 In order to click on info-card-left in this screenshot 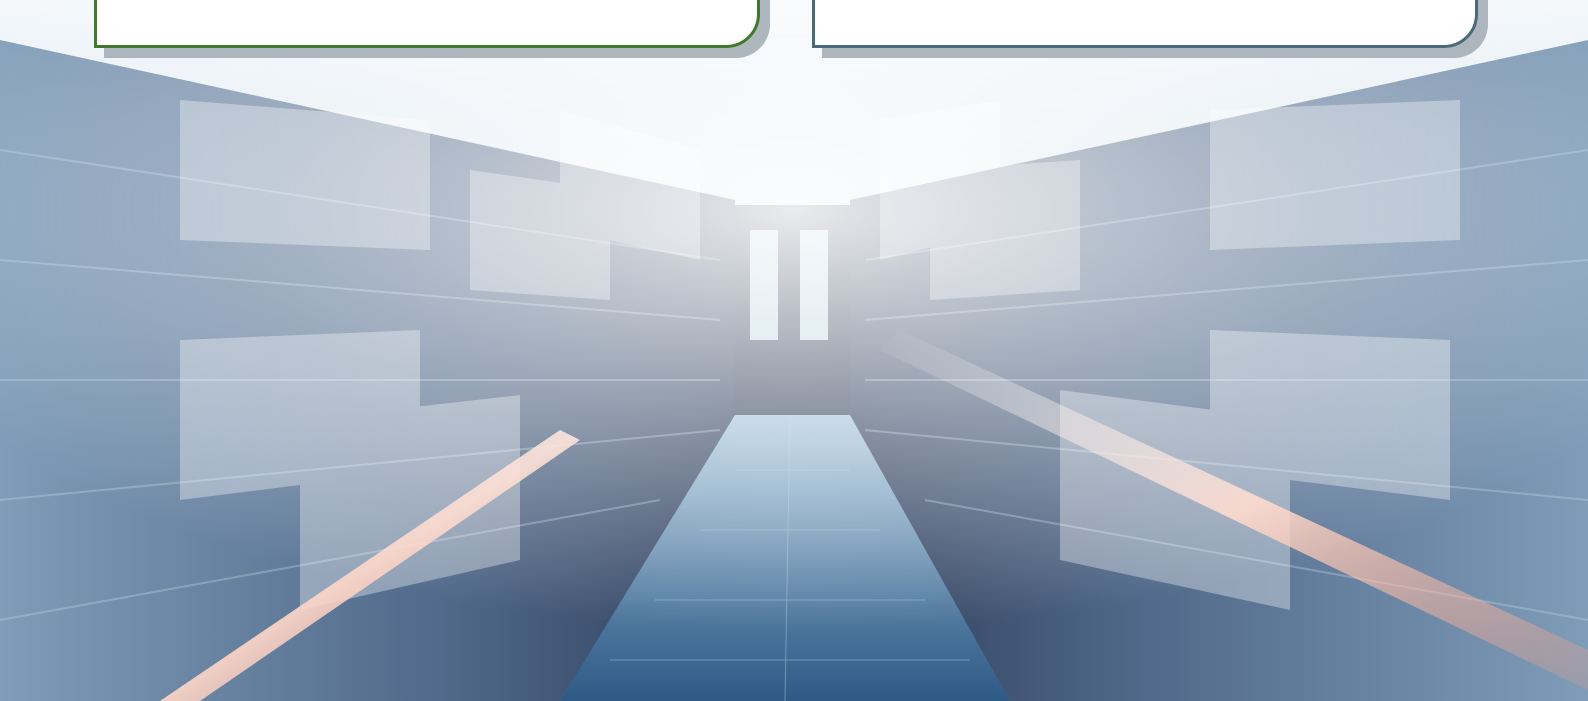, I will do `click(427, 24)`.